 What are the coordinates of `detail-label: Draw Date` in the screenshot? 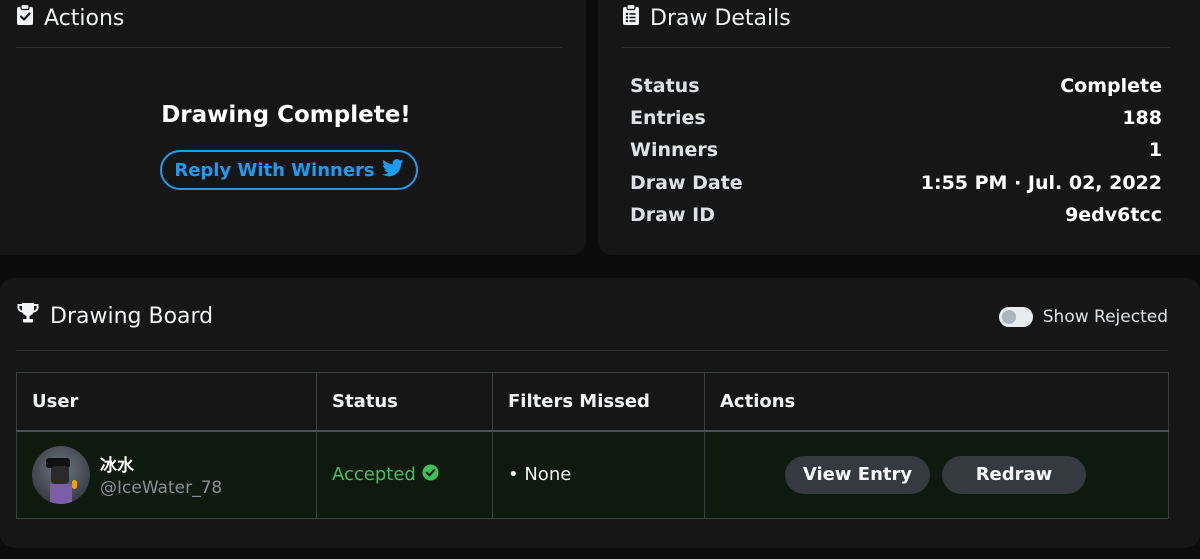 It's located at (686, 183).